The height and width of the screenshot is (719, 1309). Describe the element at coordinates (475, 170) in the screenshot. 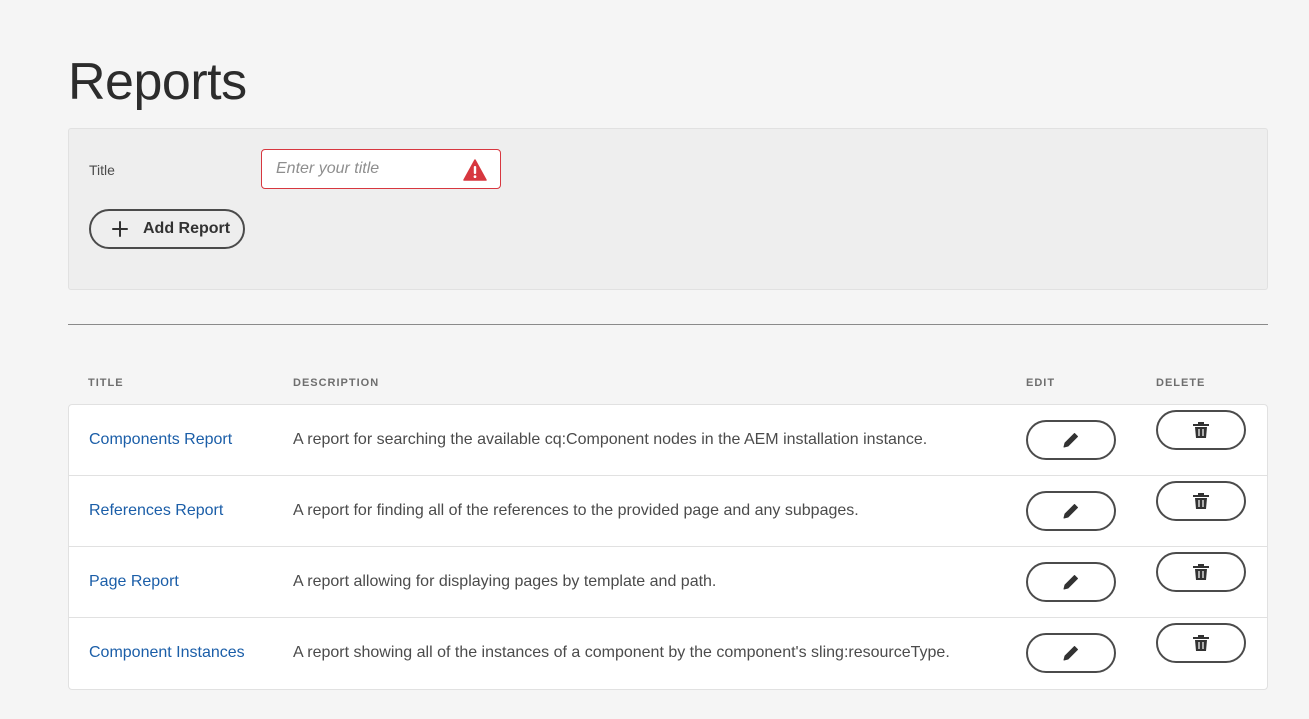

I see `alert-icon` at that location.